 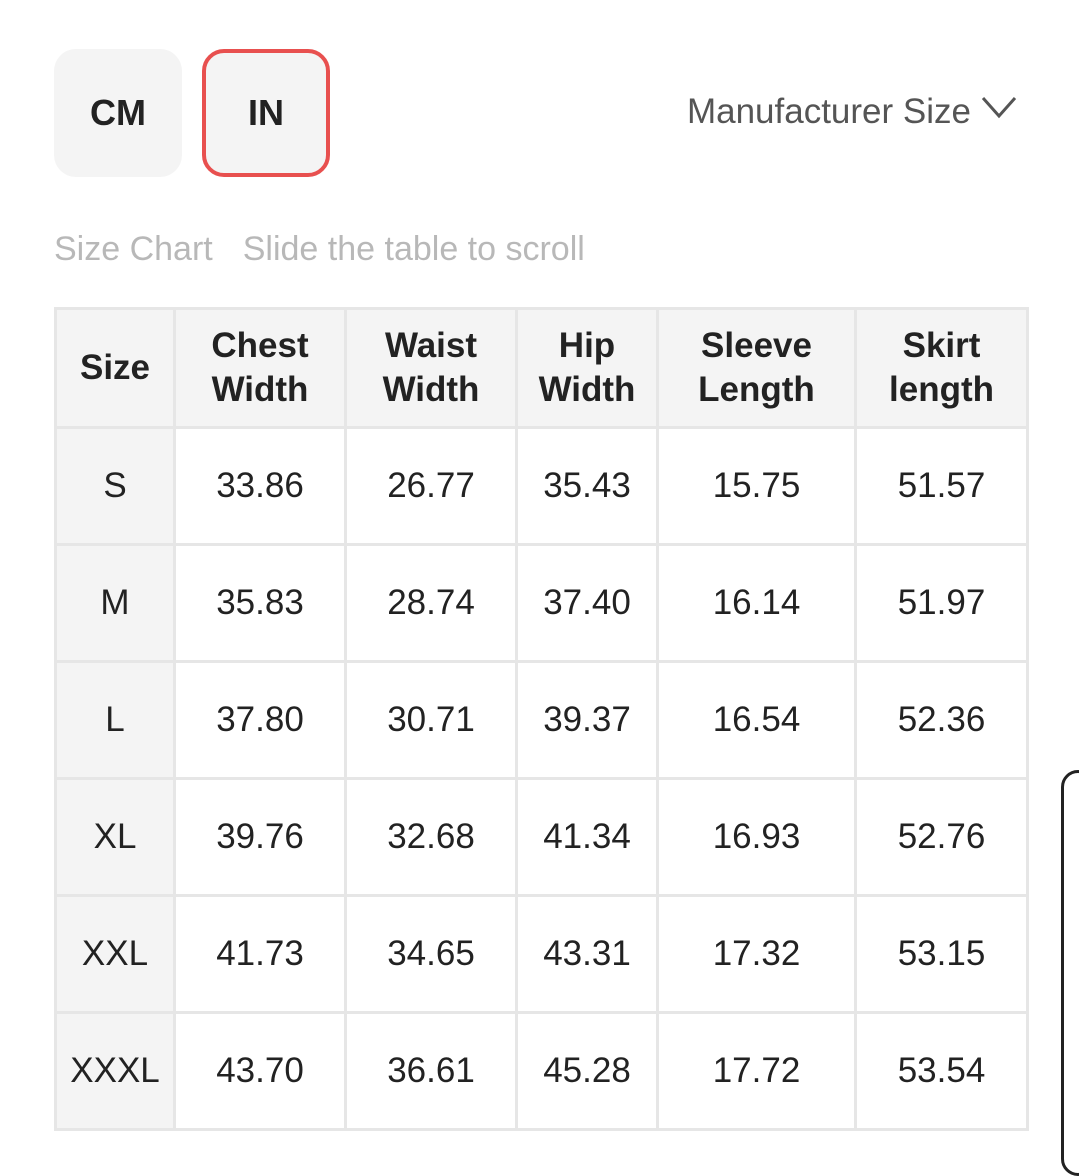 What do you see at coordinates (587, 720) in the screenshot?
I see `measurement-cell: 39.37` at bounding box center [587, 720].